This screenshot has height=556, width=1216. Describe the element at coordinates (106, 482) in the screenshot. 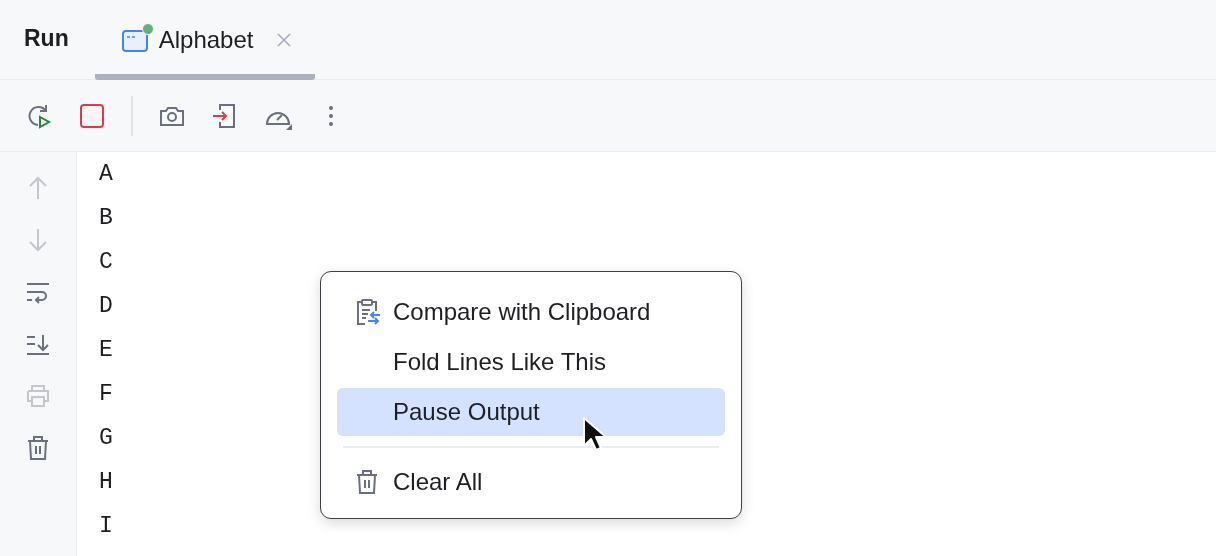

I see `console-line: H` at that location.